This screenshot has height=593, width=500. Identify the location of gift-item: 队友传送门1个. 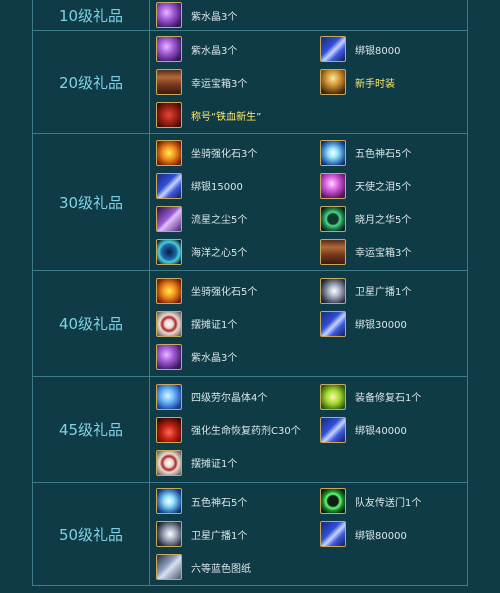
(388, 501).